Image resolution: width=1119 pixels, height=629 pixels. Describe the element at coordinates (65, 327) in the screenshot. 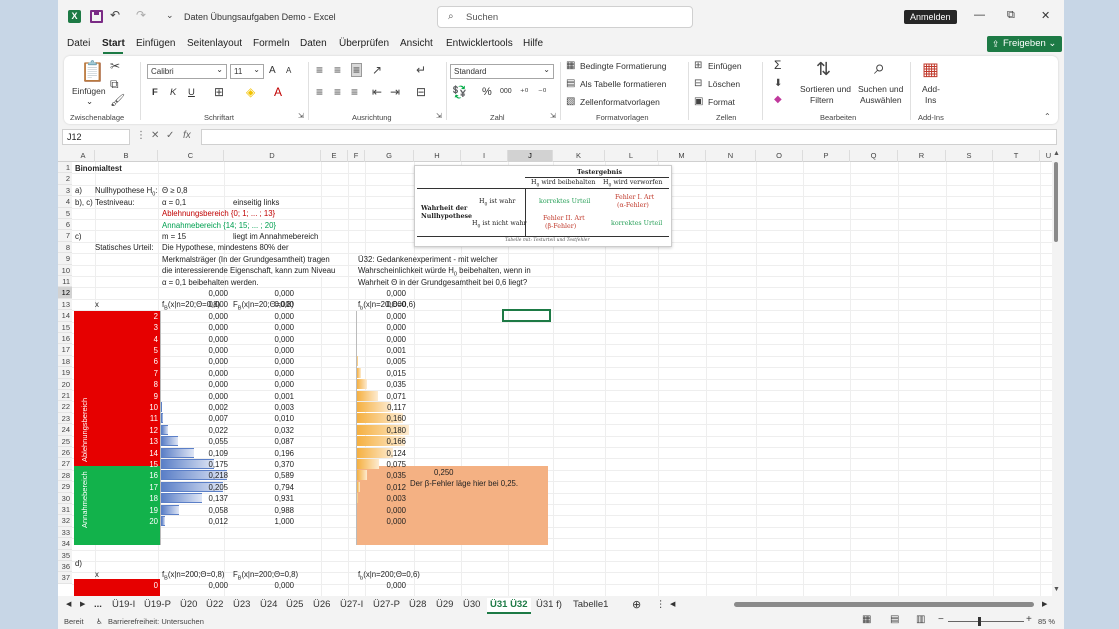

I see `row-header-15: 15` at that location.